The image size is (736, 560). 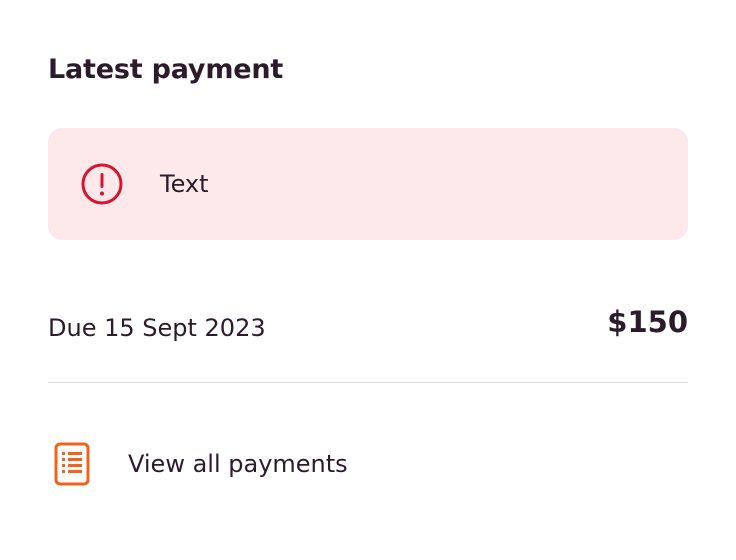 What do you see at coordinates (184, 184) in the screenshot?
I see `alert-message: Text` at bounding box center [184, 184].